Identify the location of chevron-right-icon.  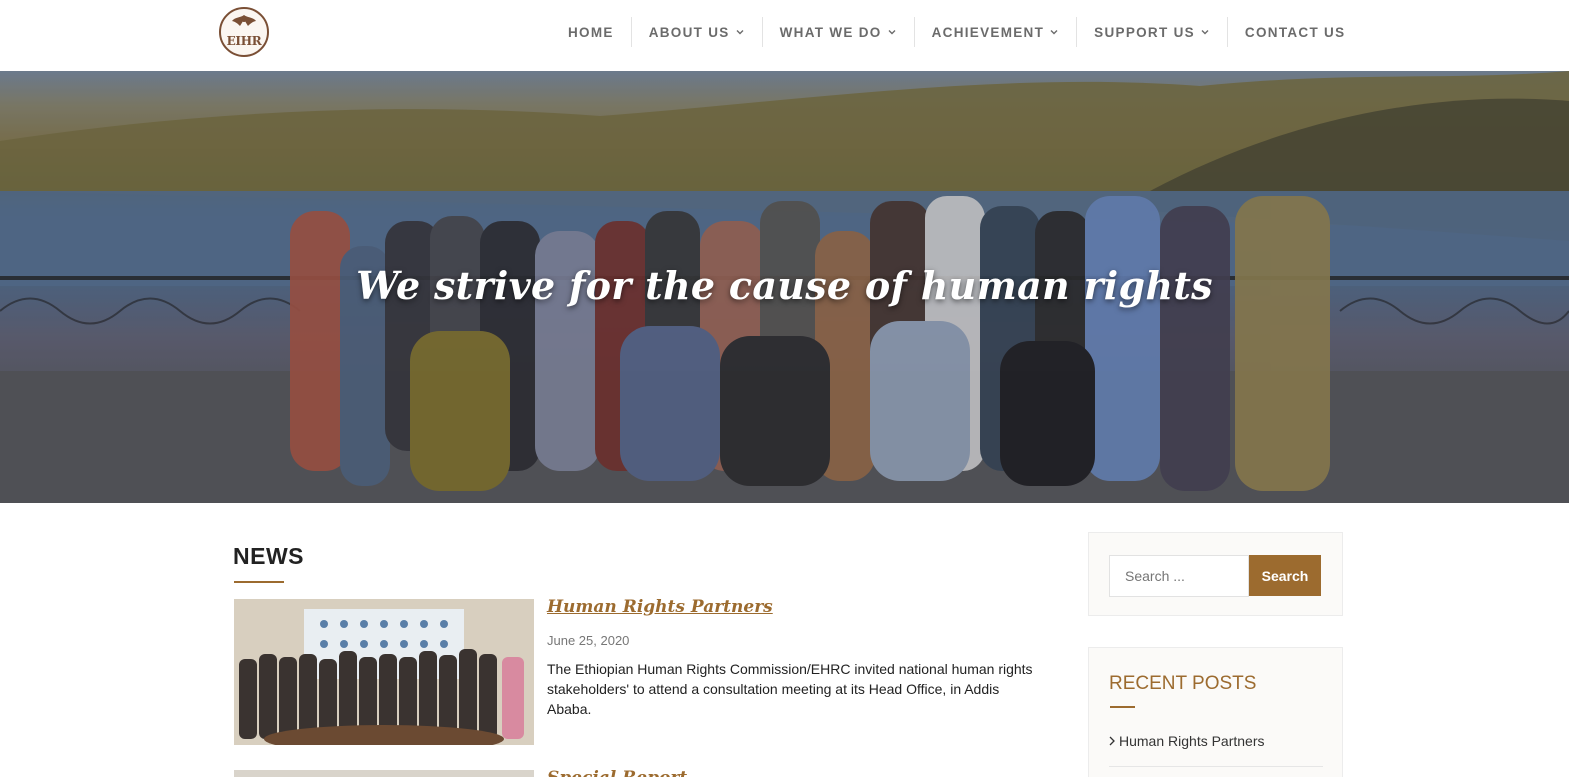
(1112, 741).